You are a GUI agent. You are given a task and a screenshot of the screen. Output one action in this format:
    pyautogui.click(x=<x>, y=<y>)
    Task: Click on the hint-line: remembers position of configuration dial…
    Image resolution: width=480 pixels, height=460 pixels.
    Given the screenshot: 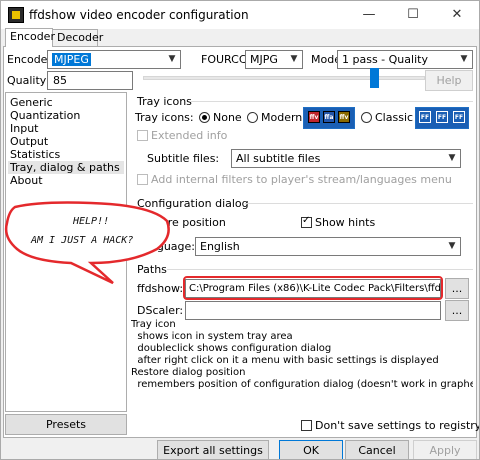 What is the action you would take?
    pyautogui.click(x=302, y=384)
    